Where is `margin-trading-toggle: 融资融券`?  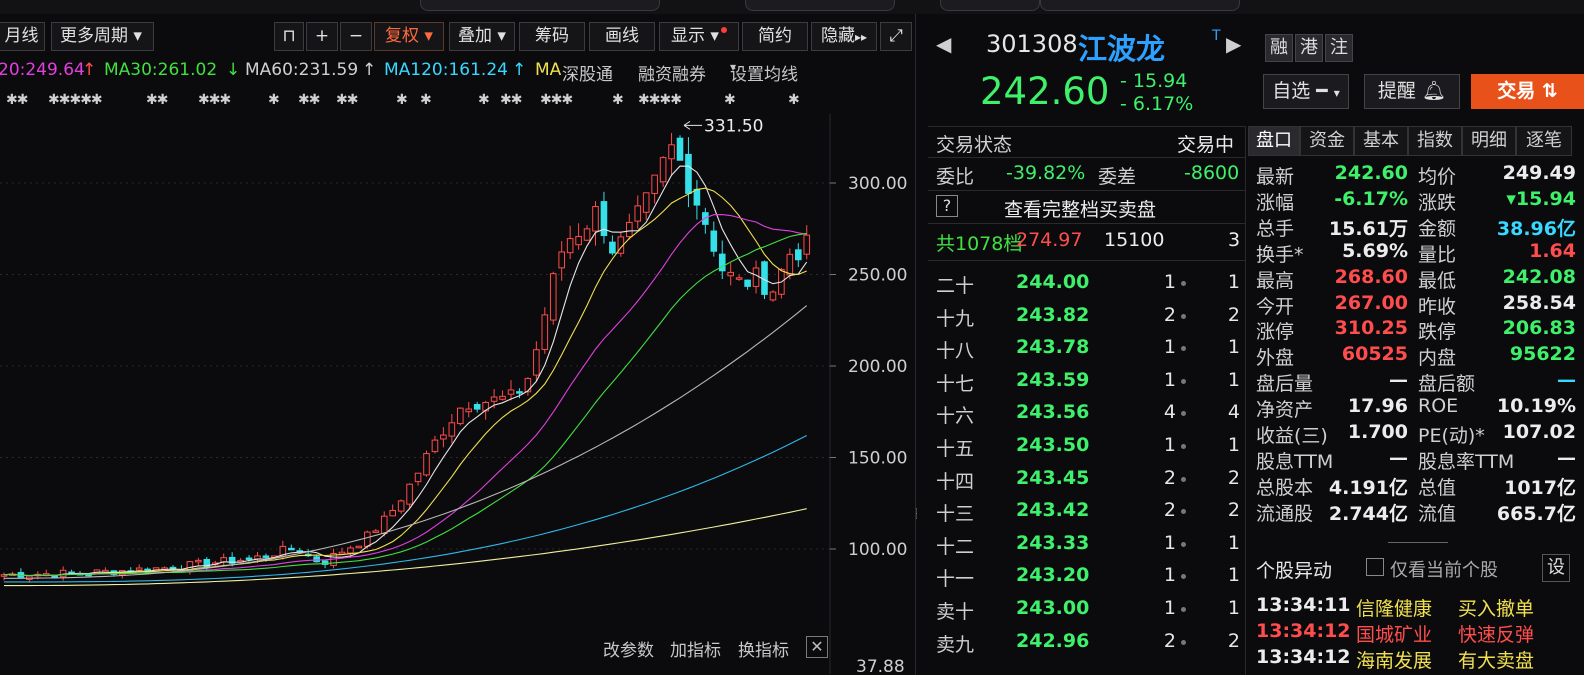
margin-trading-toggle: 融资融券 is located at coordinates (672, 72).